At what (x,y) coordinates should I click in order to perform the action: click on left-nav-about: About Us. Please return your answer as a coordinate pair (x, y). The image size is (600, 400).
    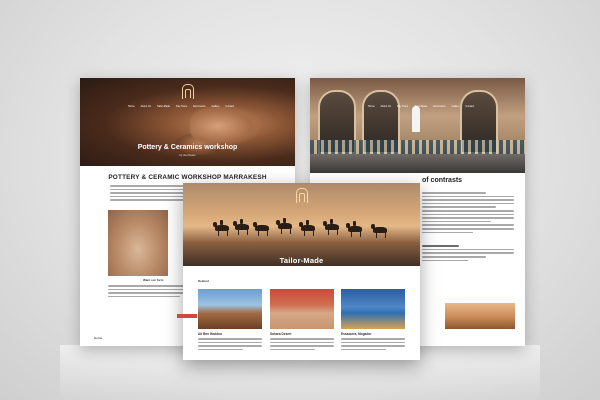
    Looking at the image, I should click on (146, 106).